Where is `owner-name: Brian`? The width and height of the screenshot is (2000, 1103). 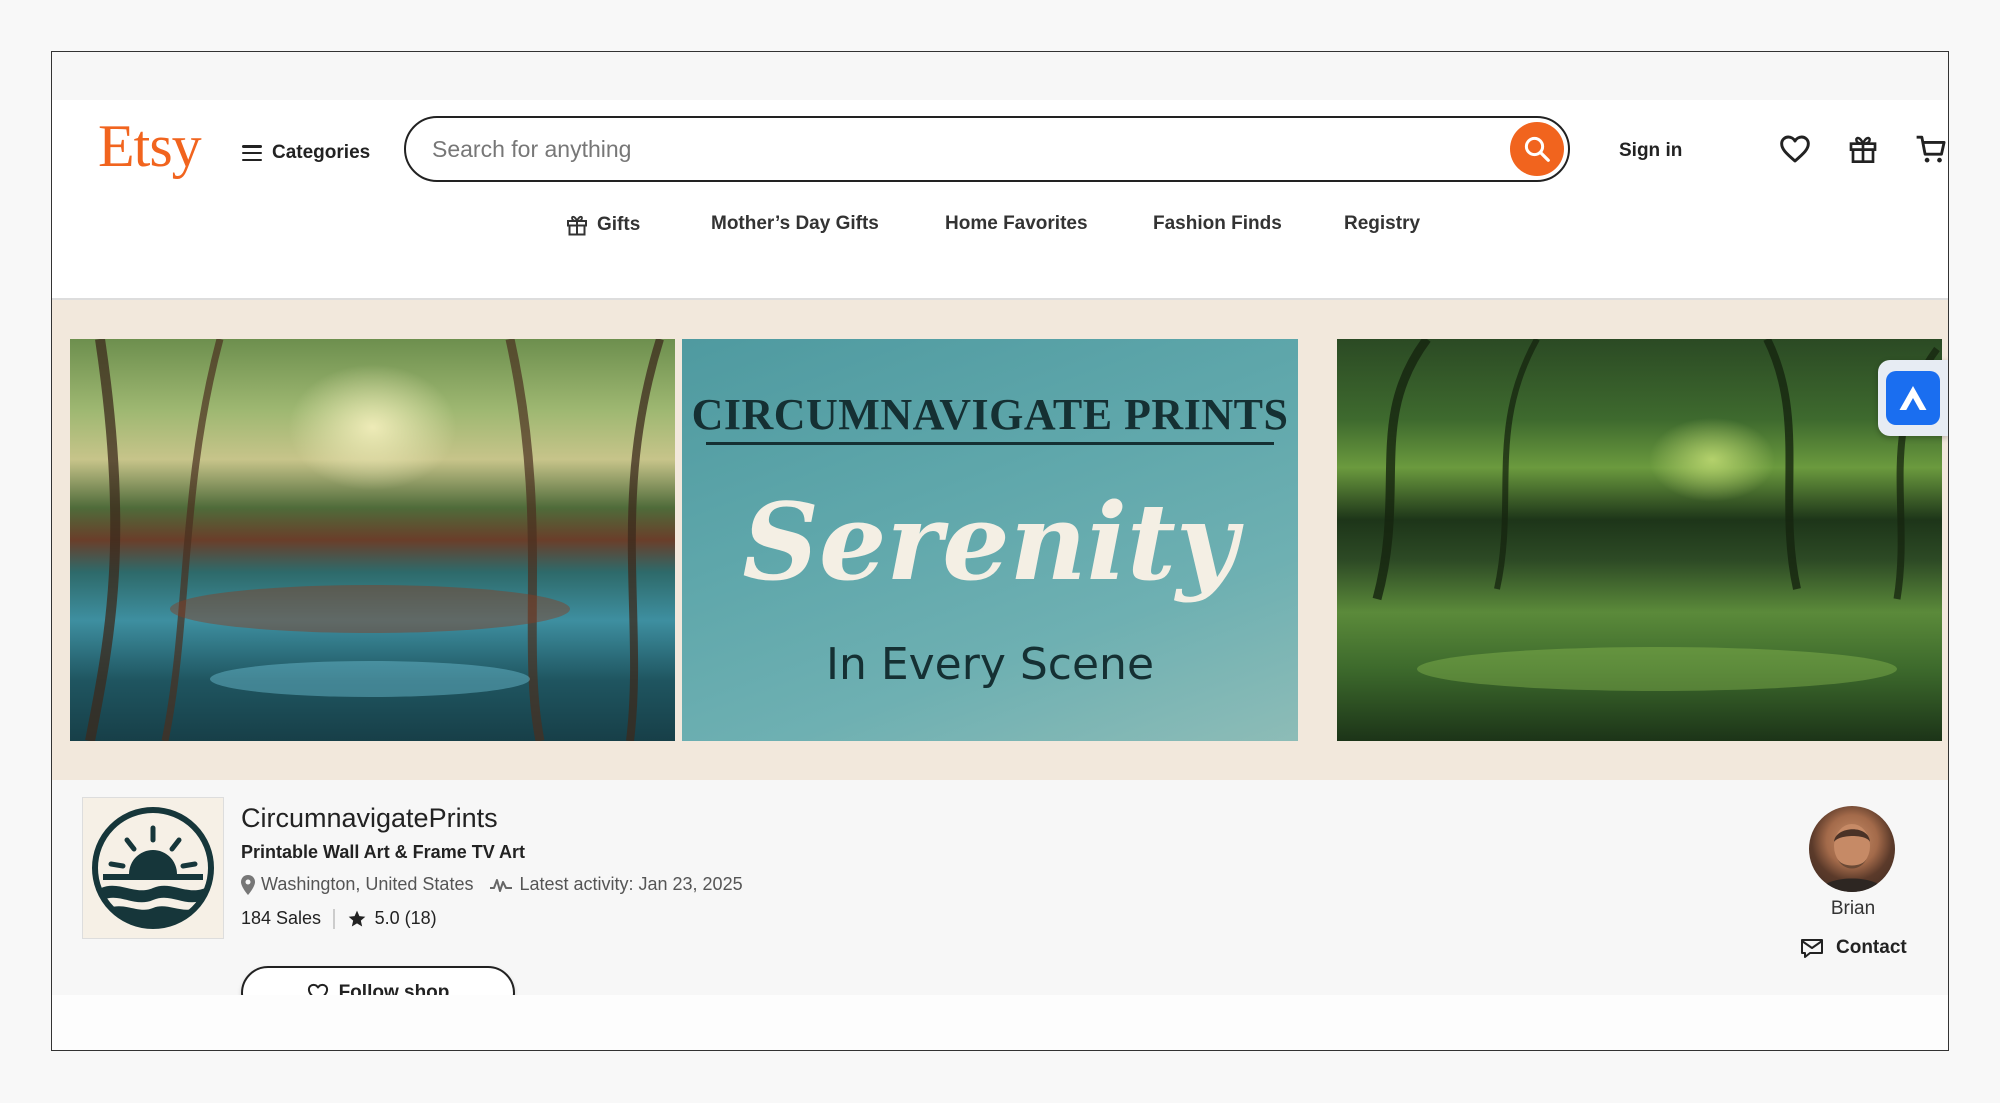
owner-name: Brian is located at coordinates (1853, 908).